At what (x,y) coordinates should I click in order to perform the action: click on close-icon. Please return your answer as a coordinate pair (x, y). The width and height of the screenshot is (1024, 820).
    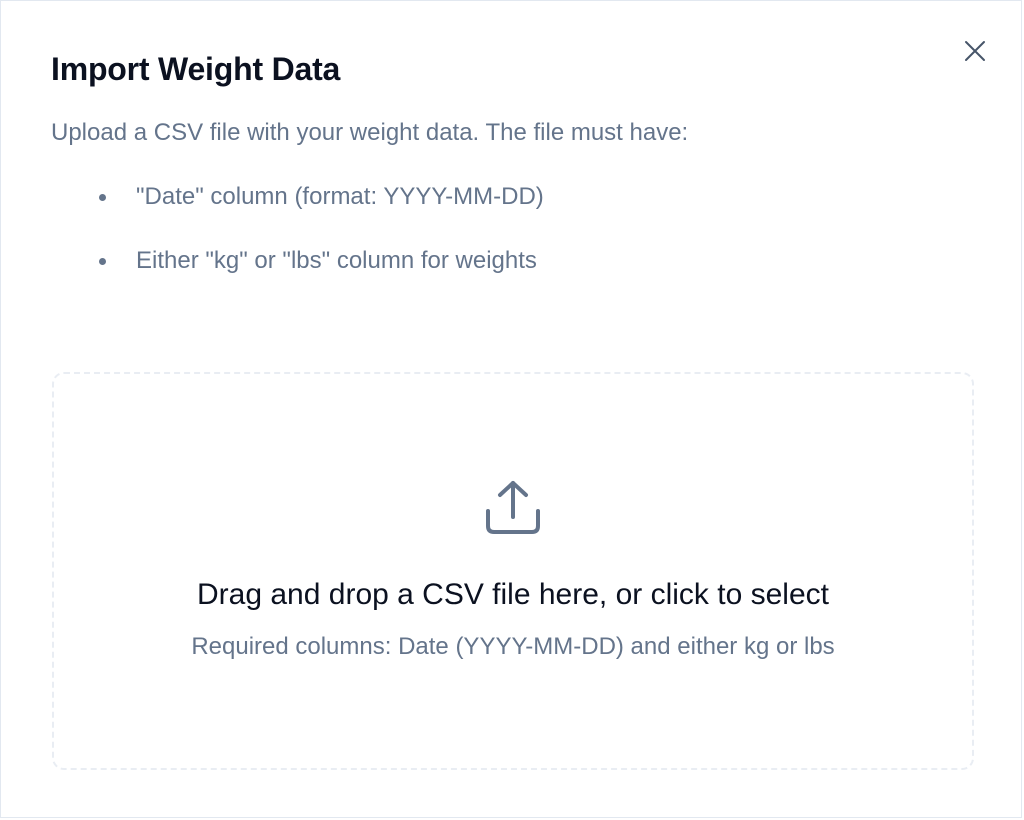
    Looking at the image, I should click on (975, 51).